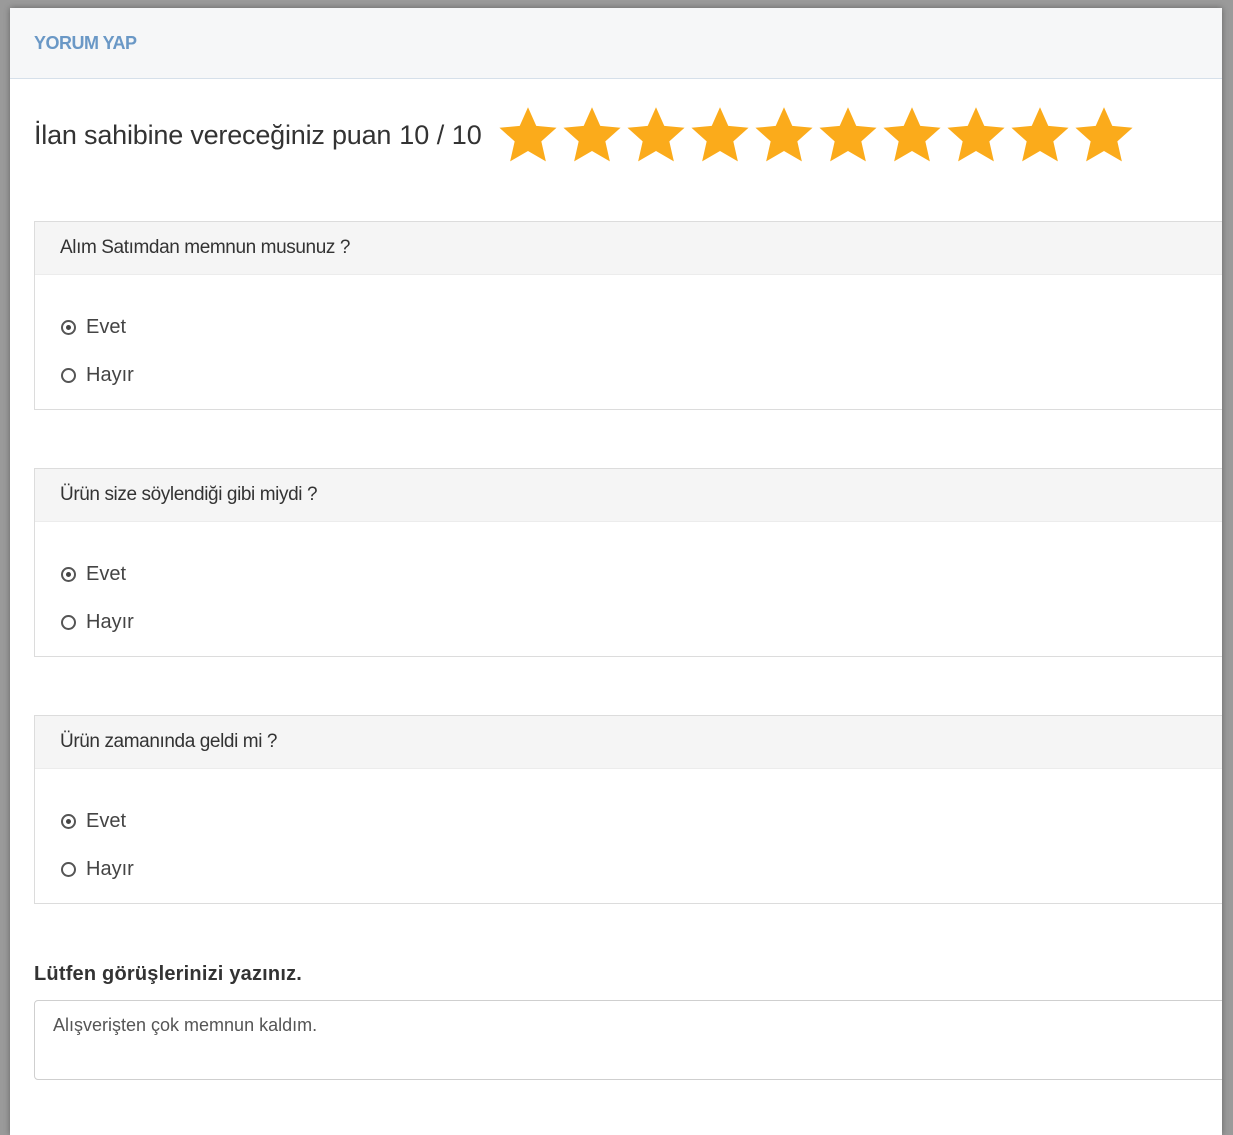  Describe the element at coordinates (628, 1040) in the screenshot. I see `comment-textarea: Alışverişten çok memnun kaldım.` at that location.